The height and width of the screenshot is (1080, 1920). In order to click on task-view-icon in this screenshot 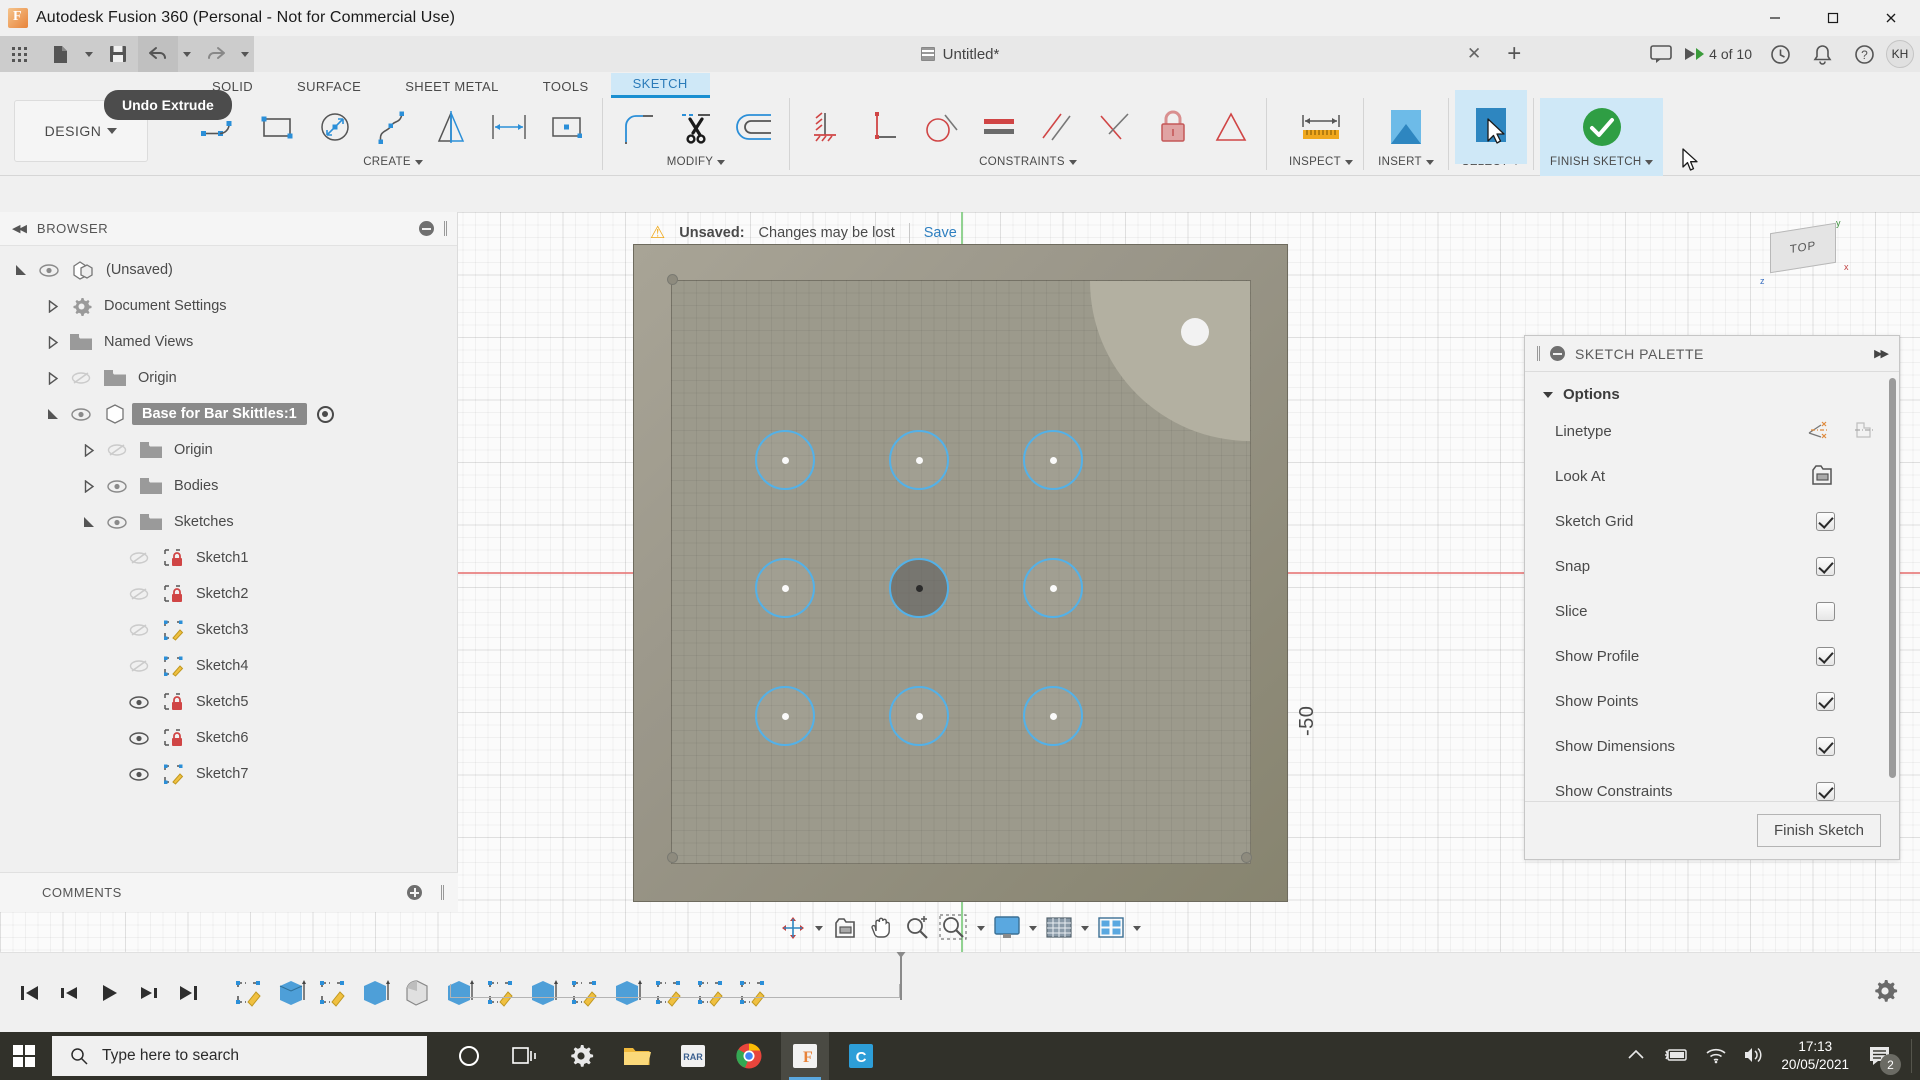, I will do `click(525, 1056)`.